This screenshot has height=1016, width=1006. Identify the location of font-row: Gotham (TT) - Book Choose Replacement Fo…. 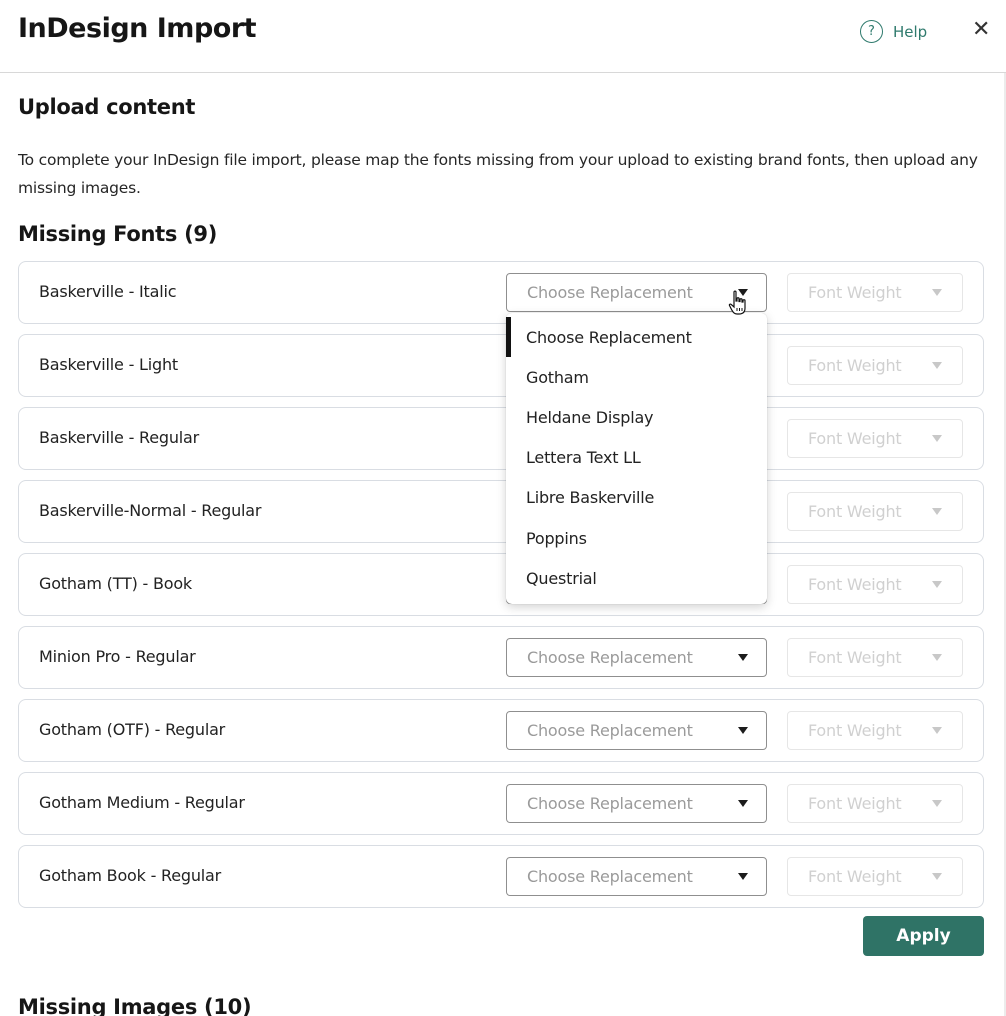
(501, 584).